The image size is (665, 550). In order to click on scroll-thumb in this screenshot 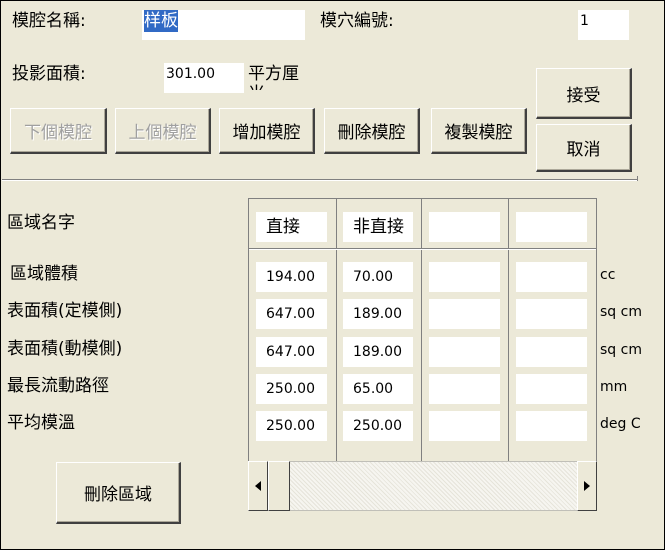, I will do `click(279, 486)`.